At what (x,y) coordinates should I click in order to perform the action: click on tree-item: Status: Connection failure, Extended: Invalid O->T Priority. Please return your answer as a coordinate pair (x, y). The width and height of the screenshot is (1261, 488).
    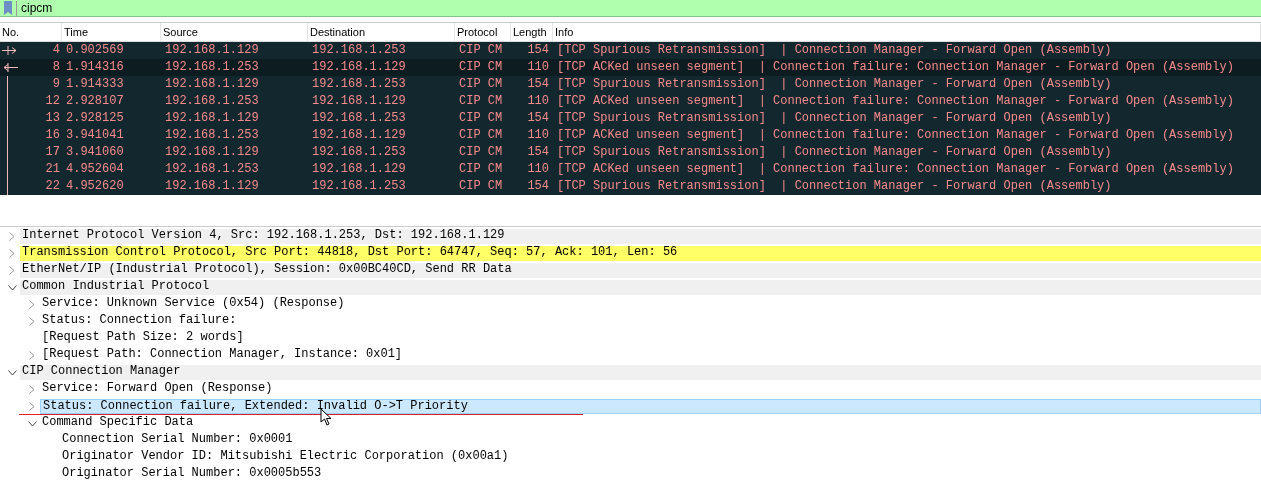
    Looking at the image, I should click on (650, 406).